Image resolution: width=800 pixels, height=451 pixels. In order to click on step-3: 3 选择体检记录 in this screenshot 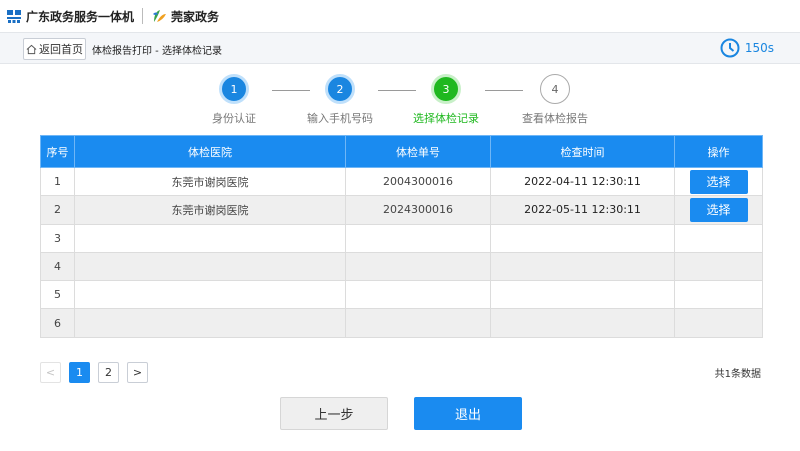, I will do `click(446, 100)`.